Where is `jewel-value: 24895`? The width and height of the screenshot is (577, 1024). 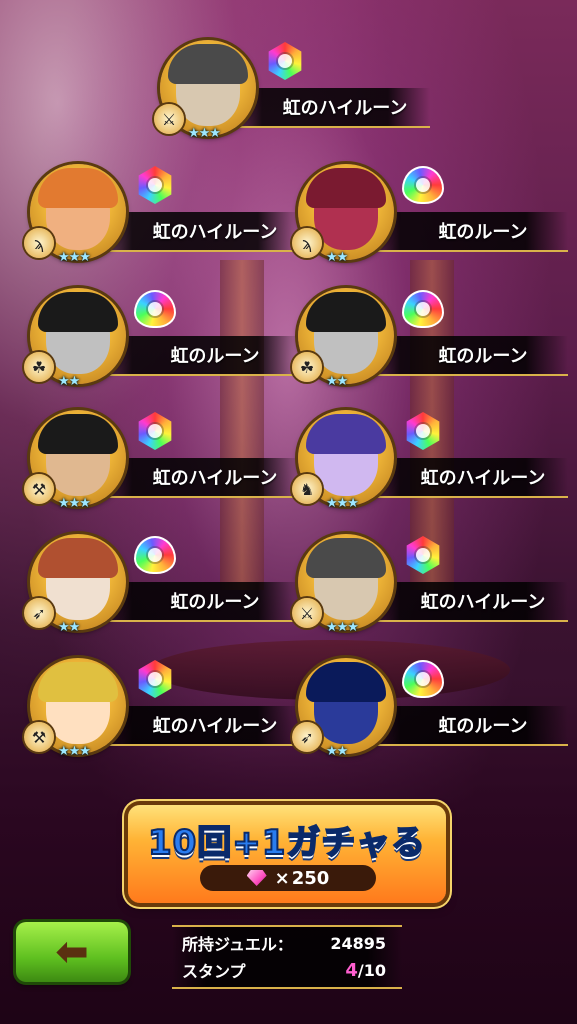
jewel-value: 24895 is located at coordinates (358, 943).